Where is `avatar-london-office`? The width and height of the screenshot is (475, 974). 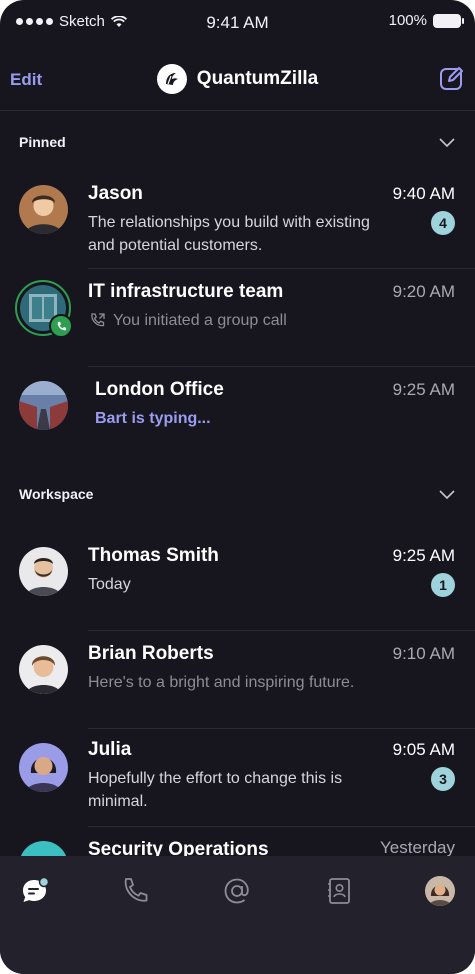 avatar-london-office is located at coordinates (43, 405).